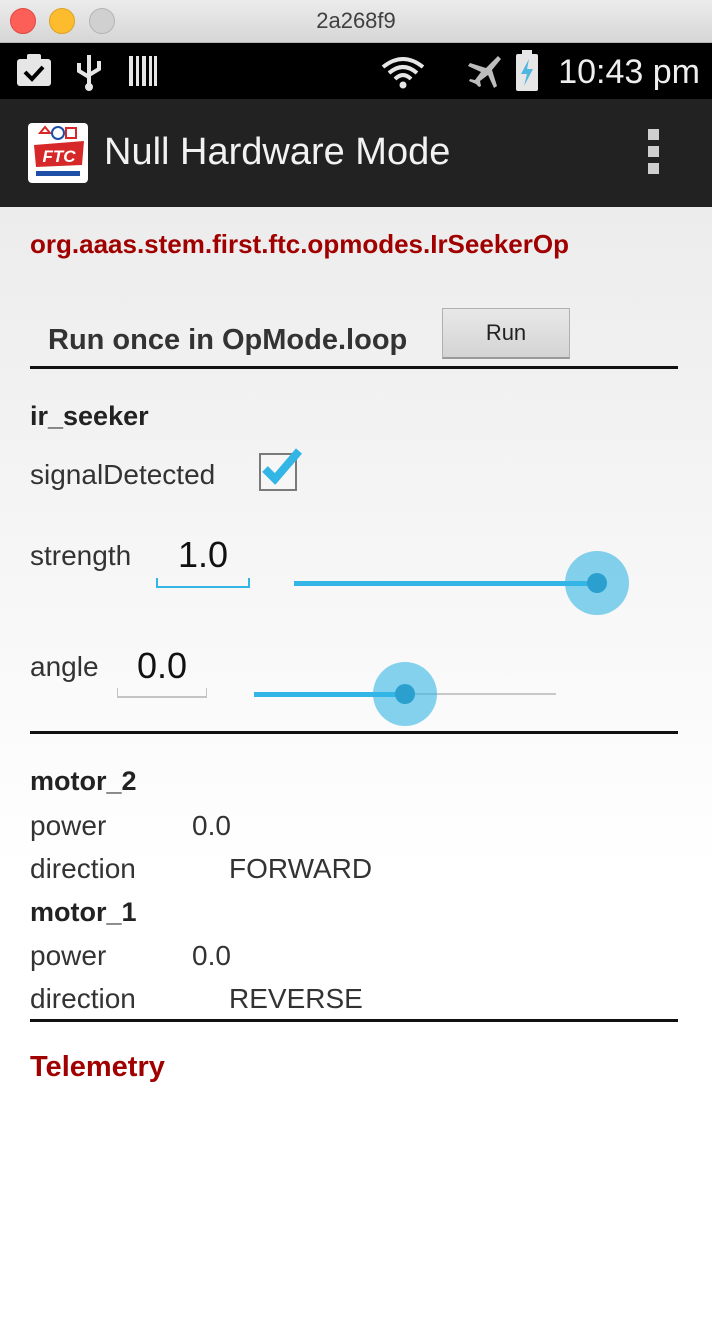 The width and height of the screenshot is (712, 1320). What do you see at coordinates (597, 583) in the screenshot?
I see `strength-slider-thumb-dot` at bounding box center [597, 583].